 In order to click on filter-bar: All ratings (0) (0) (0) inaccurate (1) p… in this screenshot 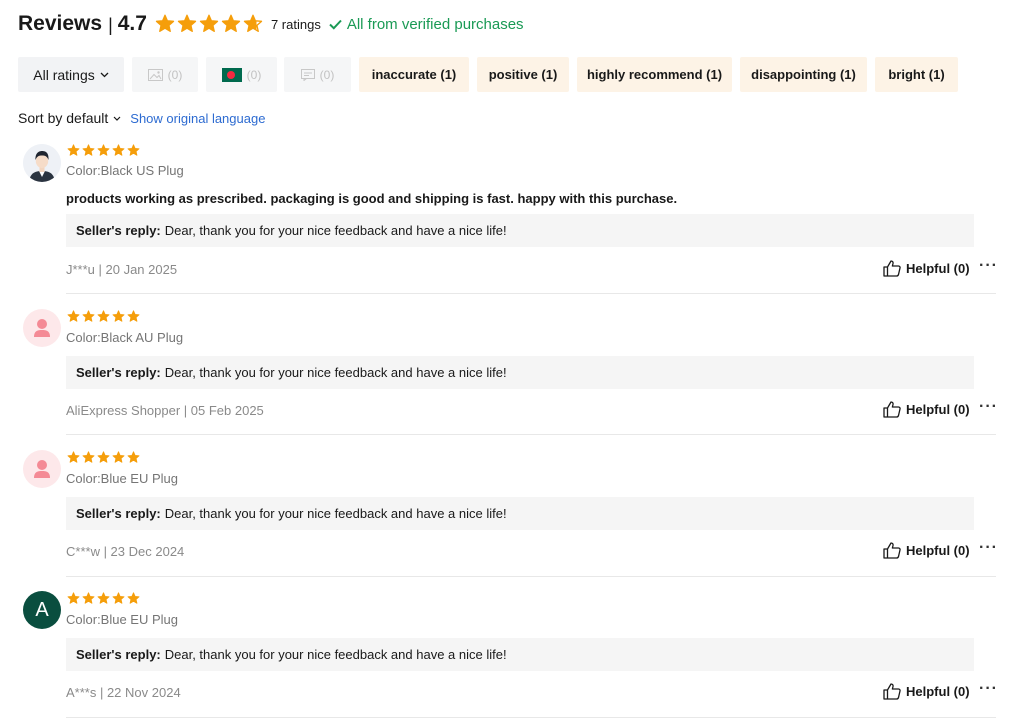, I will do `click(488, 74)`.